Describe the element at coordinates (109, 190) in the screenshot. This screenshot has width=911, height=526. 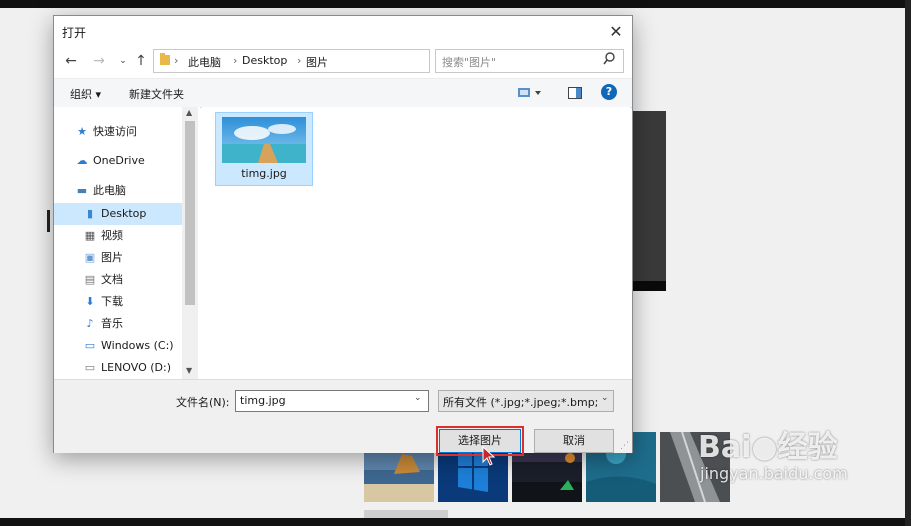
I see `nav-item-label: 此电脑` at that location.